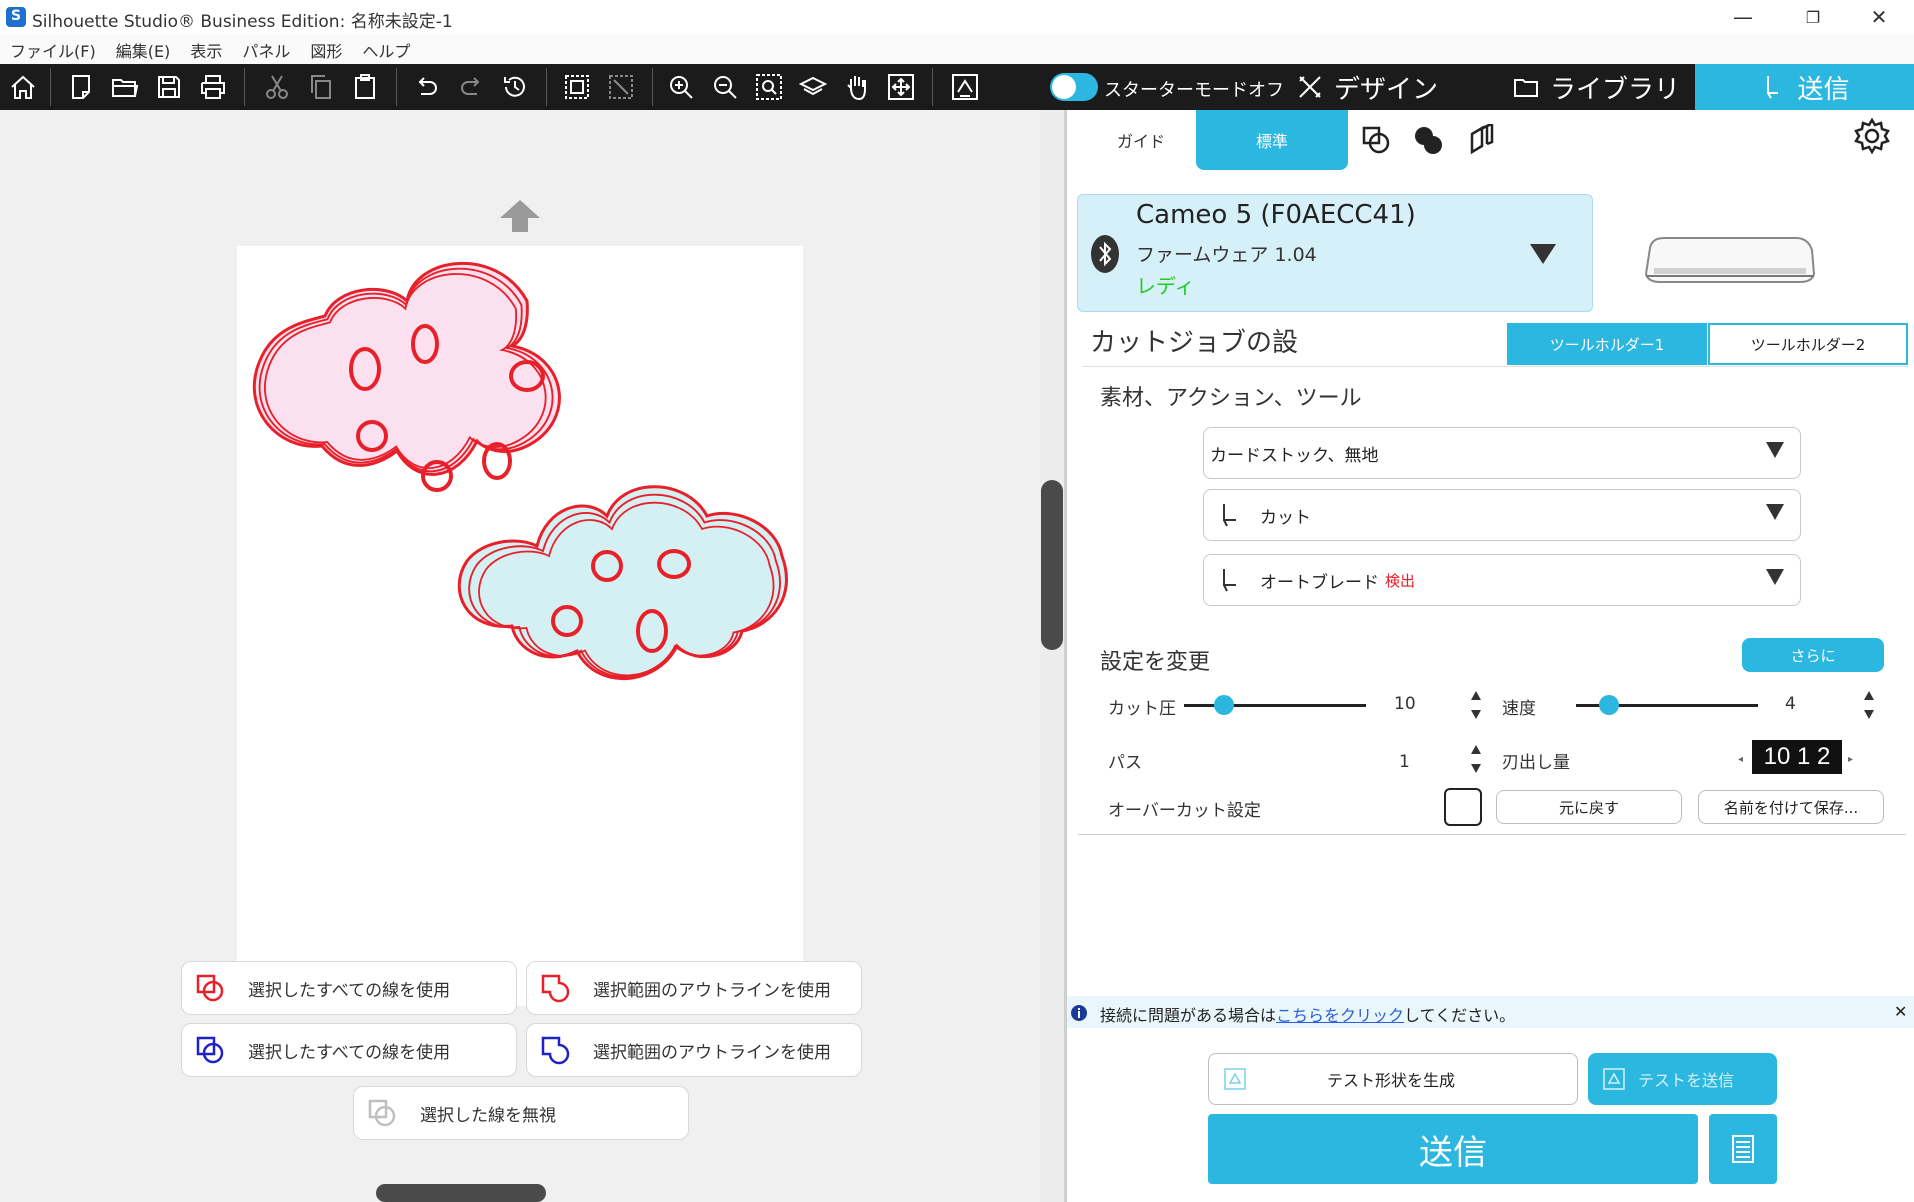 Image resolution: width=1914 pixels, height=1202 pixels. Describe the element at coordinates (555, 988) in the screenshot. I see `outline-red-icon` at that location.